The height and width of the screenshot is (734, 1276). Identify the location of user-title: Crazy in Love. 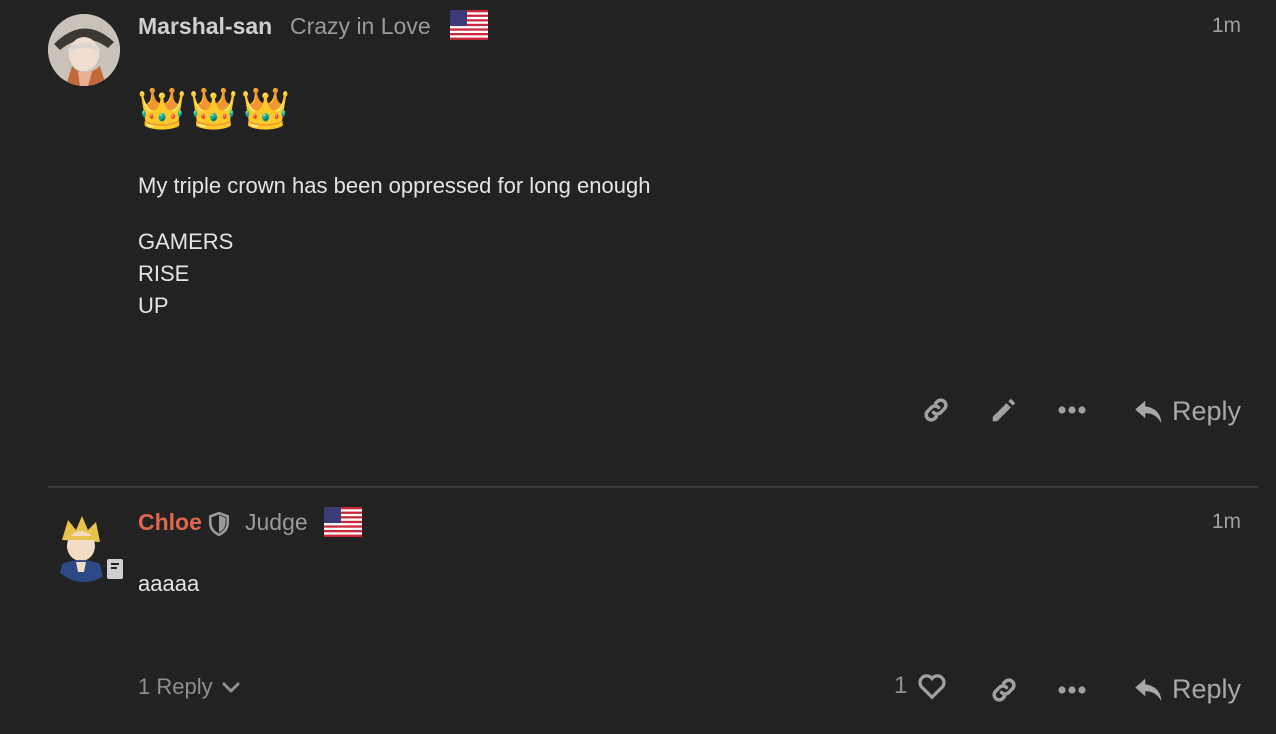
(360, 26).